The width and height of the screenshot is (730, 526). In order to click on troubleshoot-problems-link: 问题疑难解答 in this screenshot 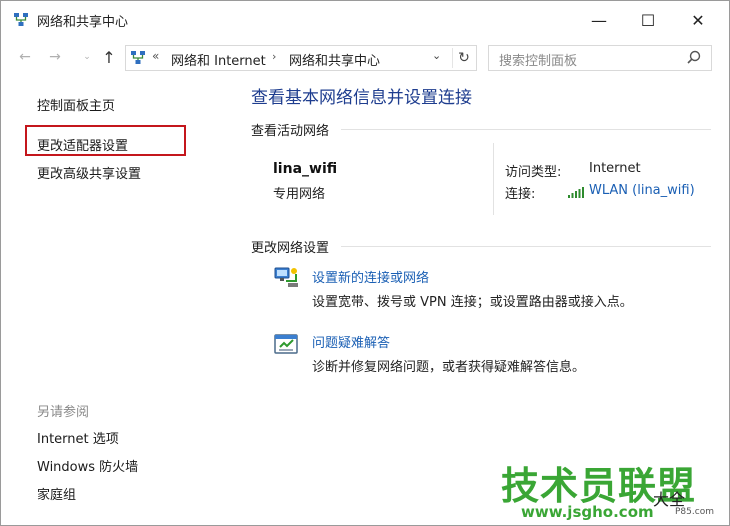, I will do `click(351, 341)`.